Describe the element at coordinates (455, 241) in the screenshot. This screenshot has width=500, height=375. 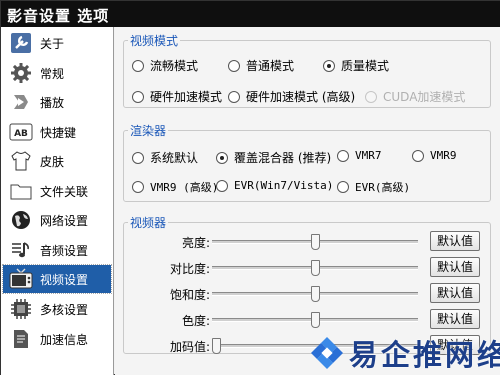
I see `brightness-reset-button: 默认值` at that location.